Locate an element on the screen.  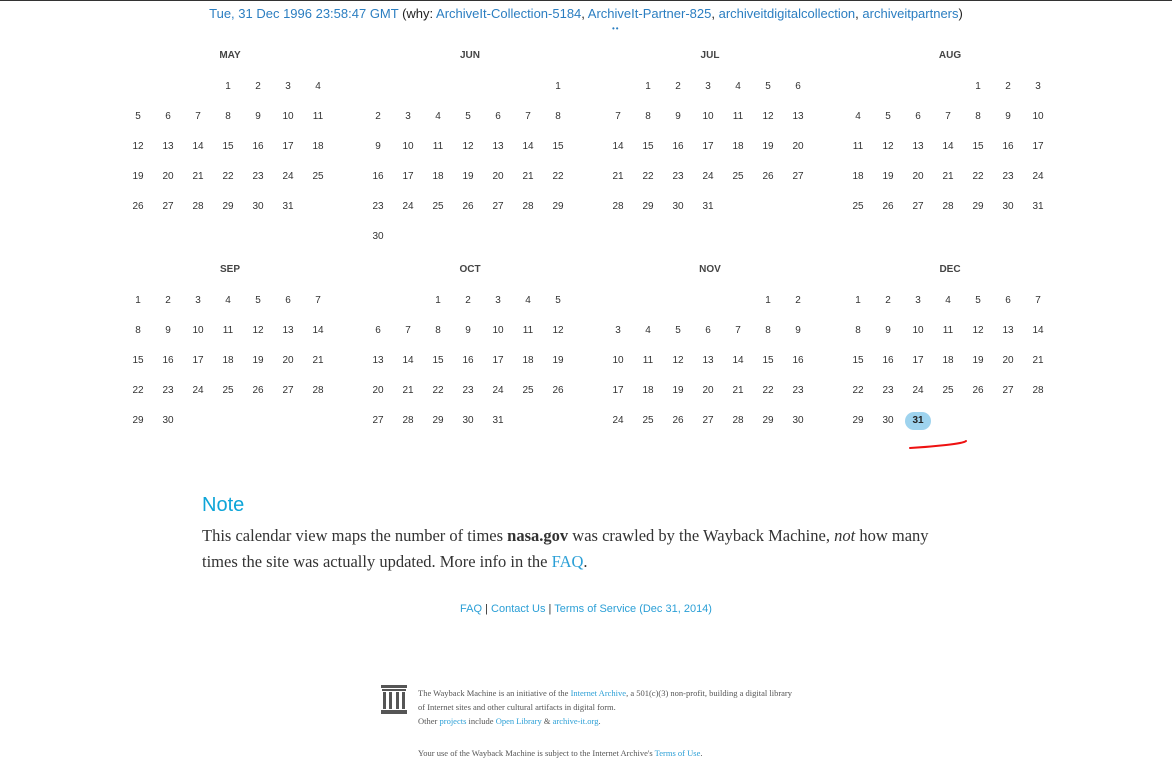
faq-footer-link: FAQ is located at coordinates (471, 609).